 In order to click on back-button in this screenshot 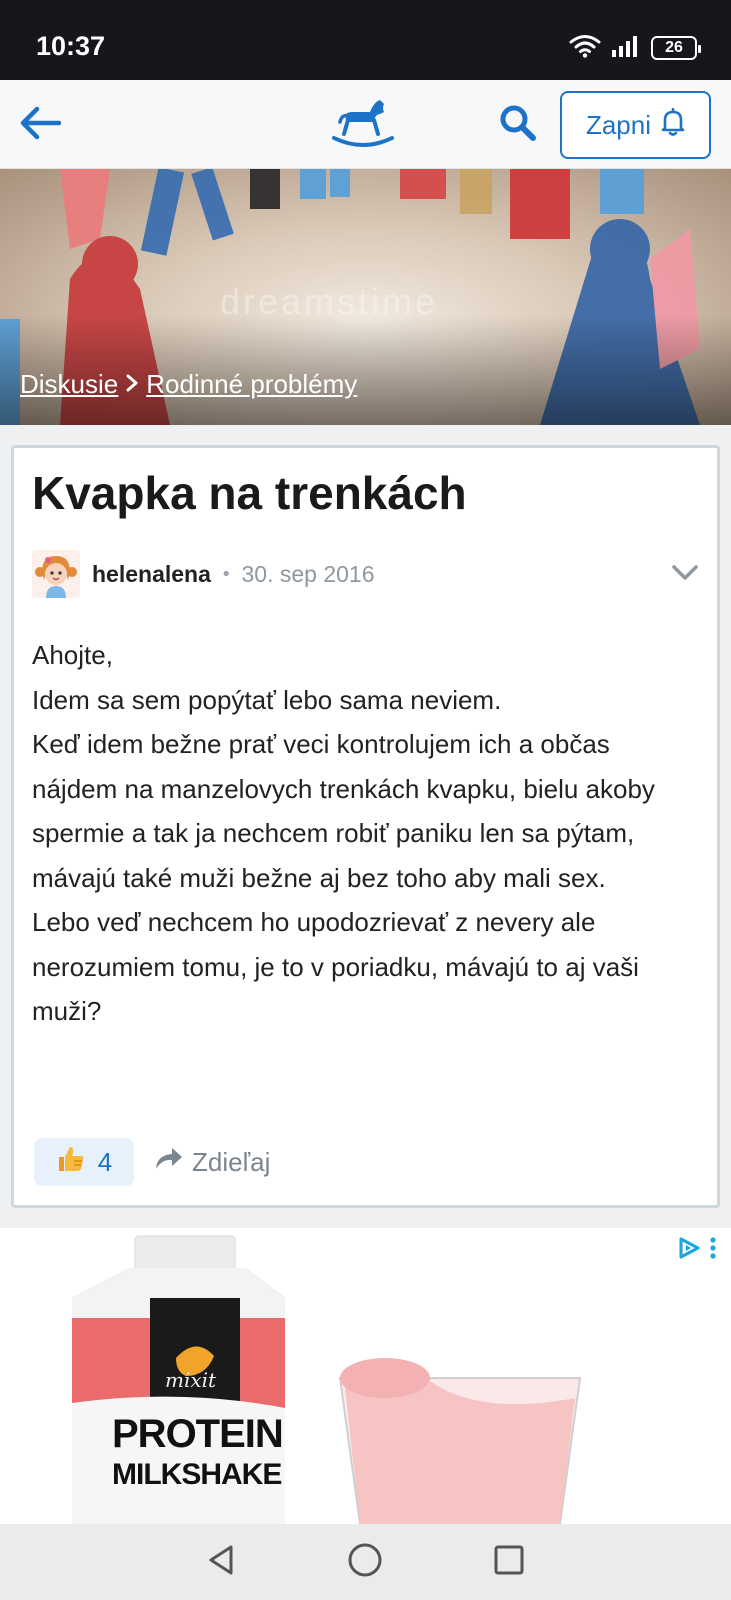, I will do `click(40, 125)`.